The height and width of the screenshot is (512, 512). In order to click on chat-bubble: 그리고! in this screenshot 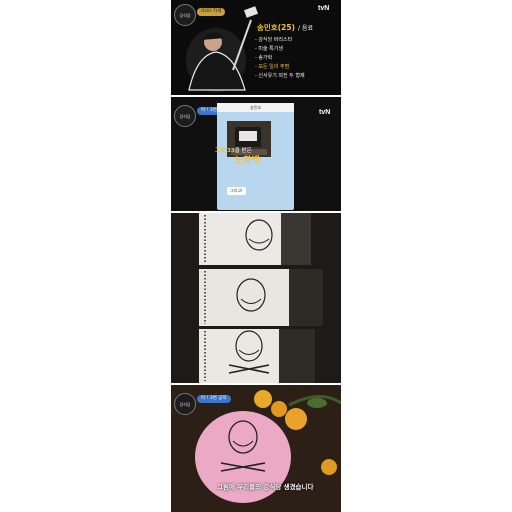, I will do `click(236, 191)`.